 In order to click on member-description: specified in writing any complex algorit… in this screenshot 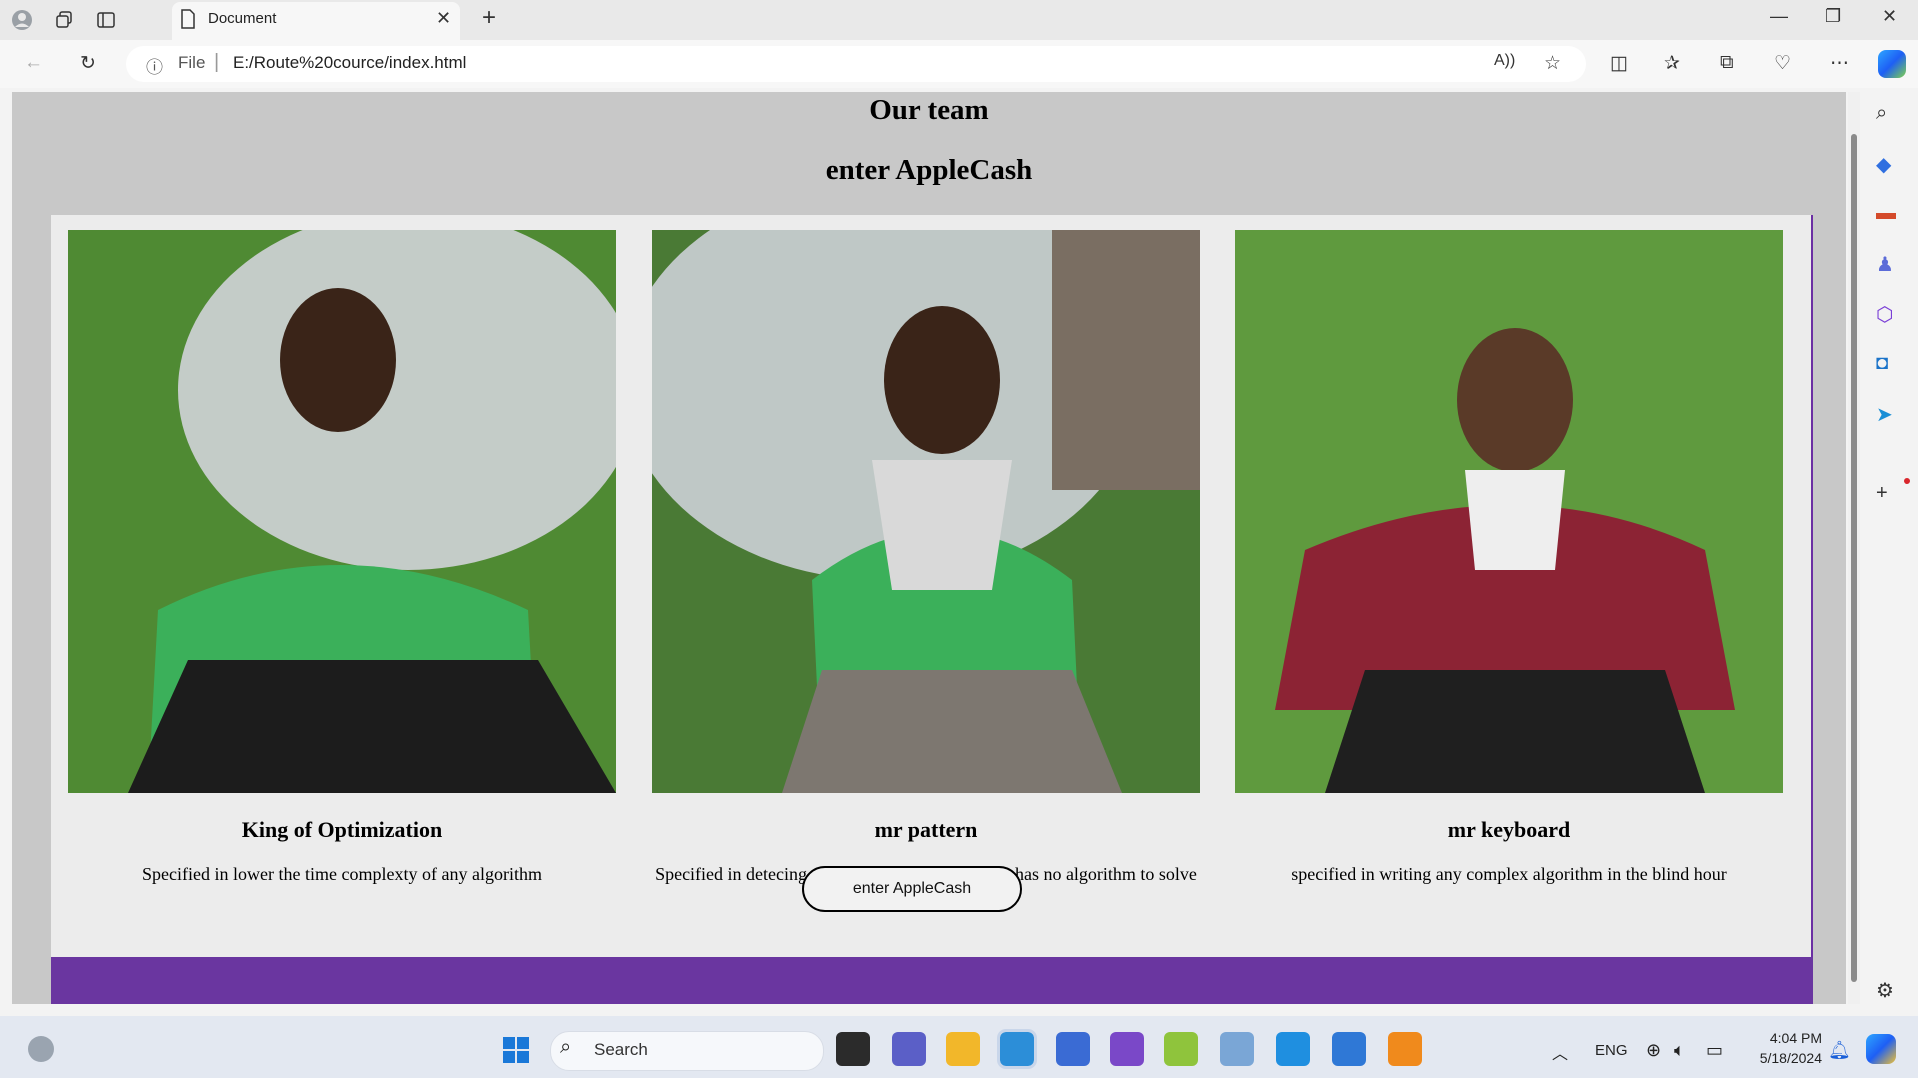, I will do `click(1509, 874)`.